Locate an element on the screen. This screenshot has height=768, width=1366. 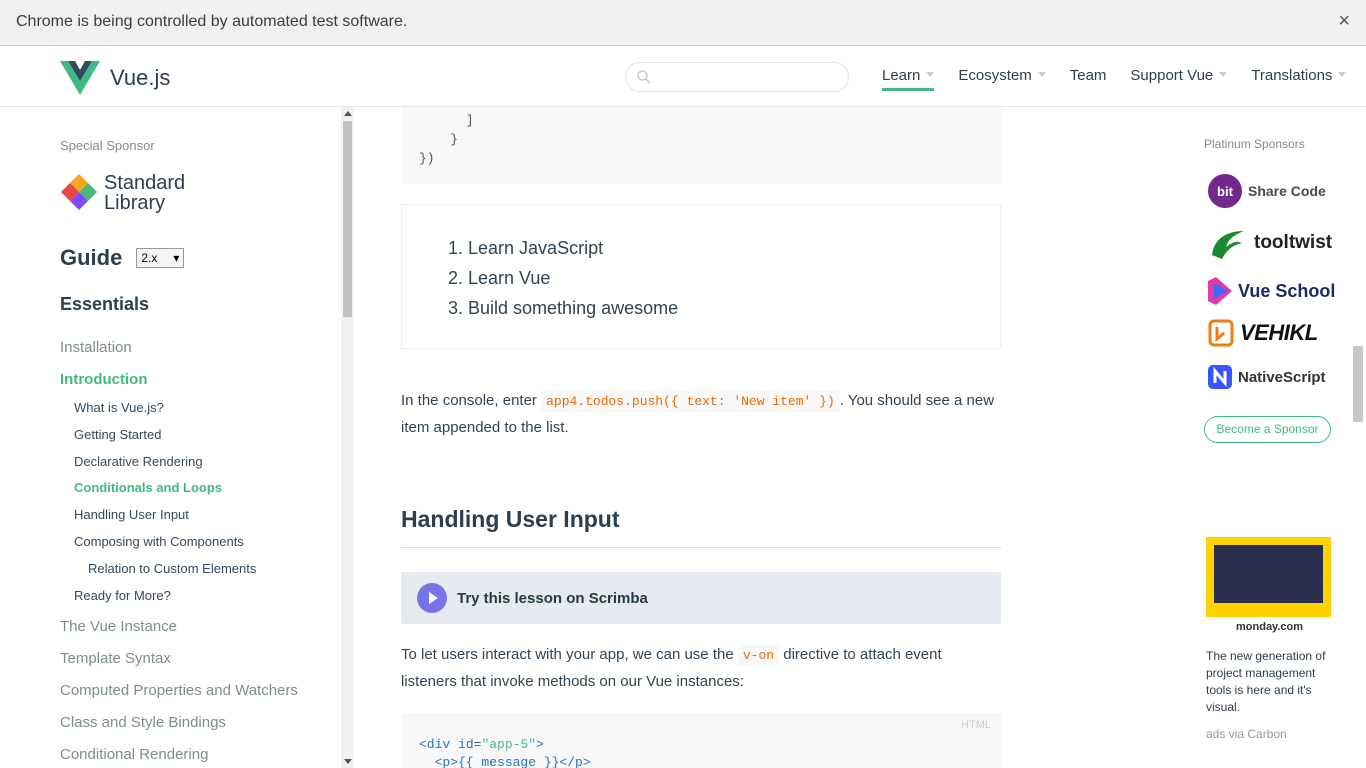
sidebar-item-composing-with-components: Composing with Components is located at coordinates (159, 541).